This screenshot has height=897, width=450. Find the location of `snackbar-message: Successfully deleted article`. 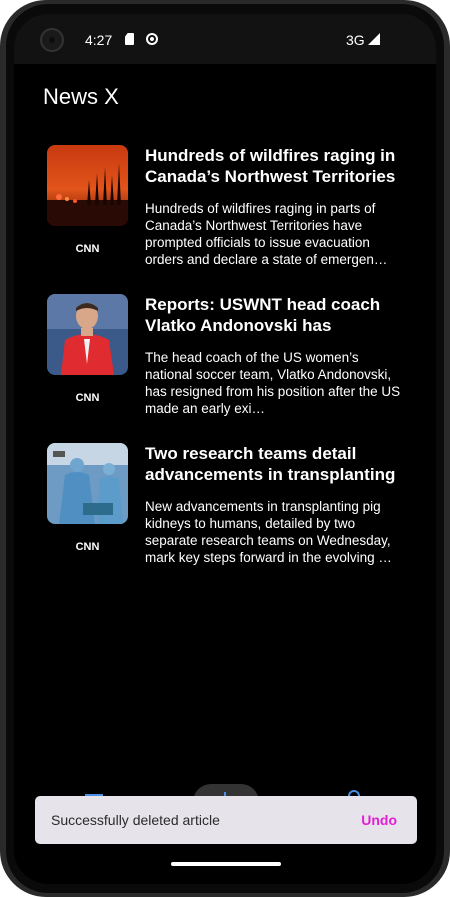

snackbar-message: Successfully deleted article is located at coordinates (135, 820).